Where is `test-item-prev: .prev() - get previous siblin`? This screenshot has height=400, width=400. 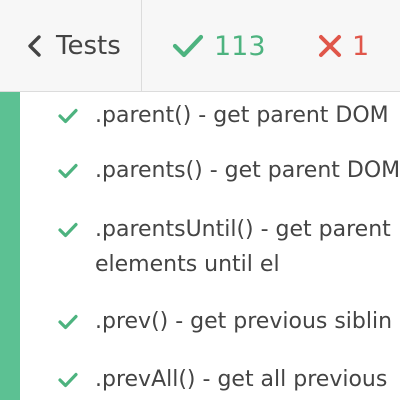 test-item-prev: .prev() - get previous siblin is located at coordinates (229, 321).